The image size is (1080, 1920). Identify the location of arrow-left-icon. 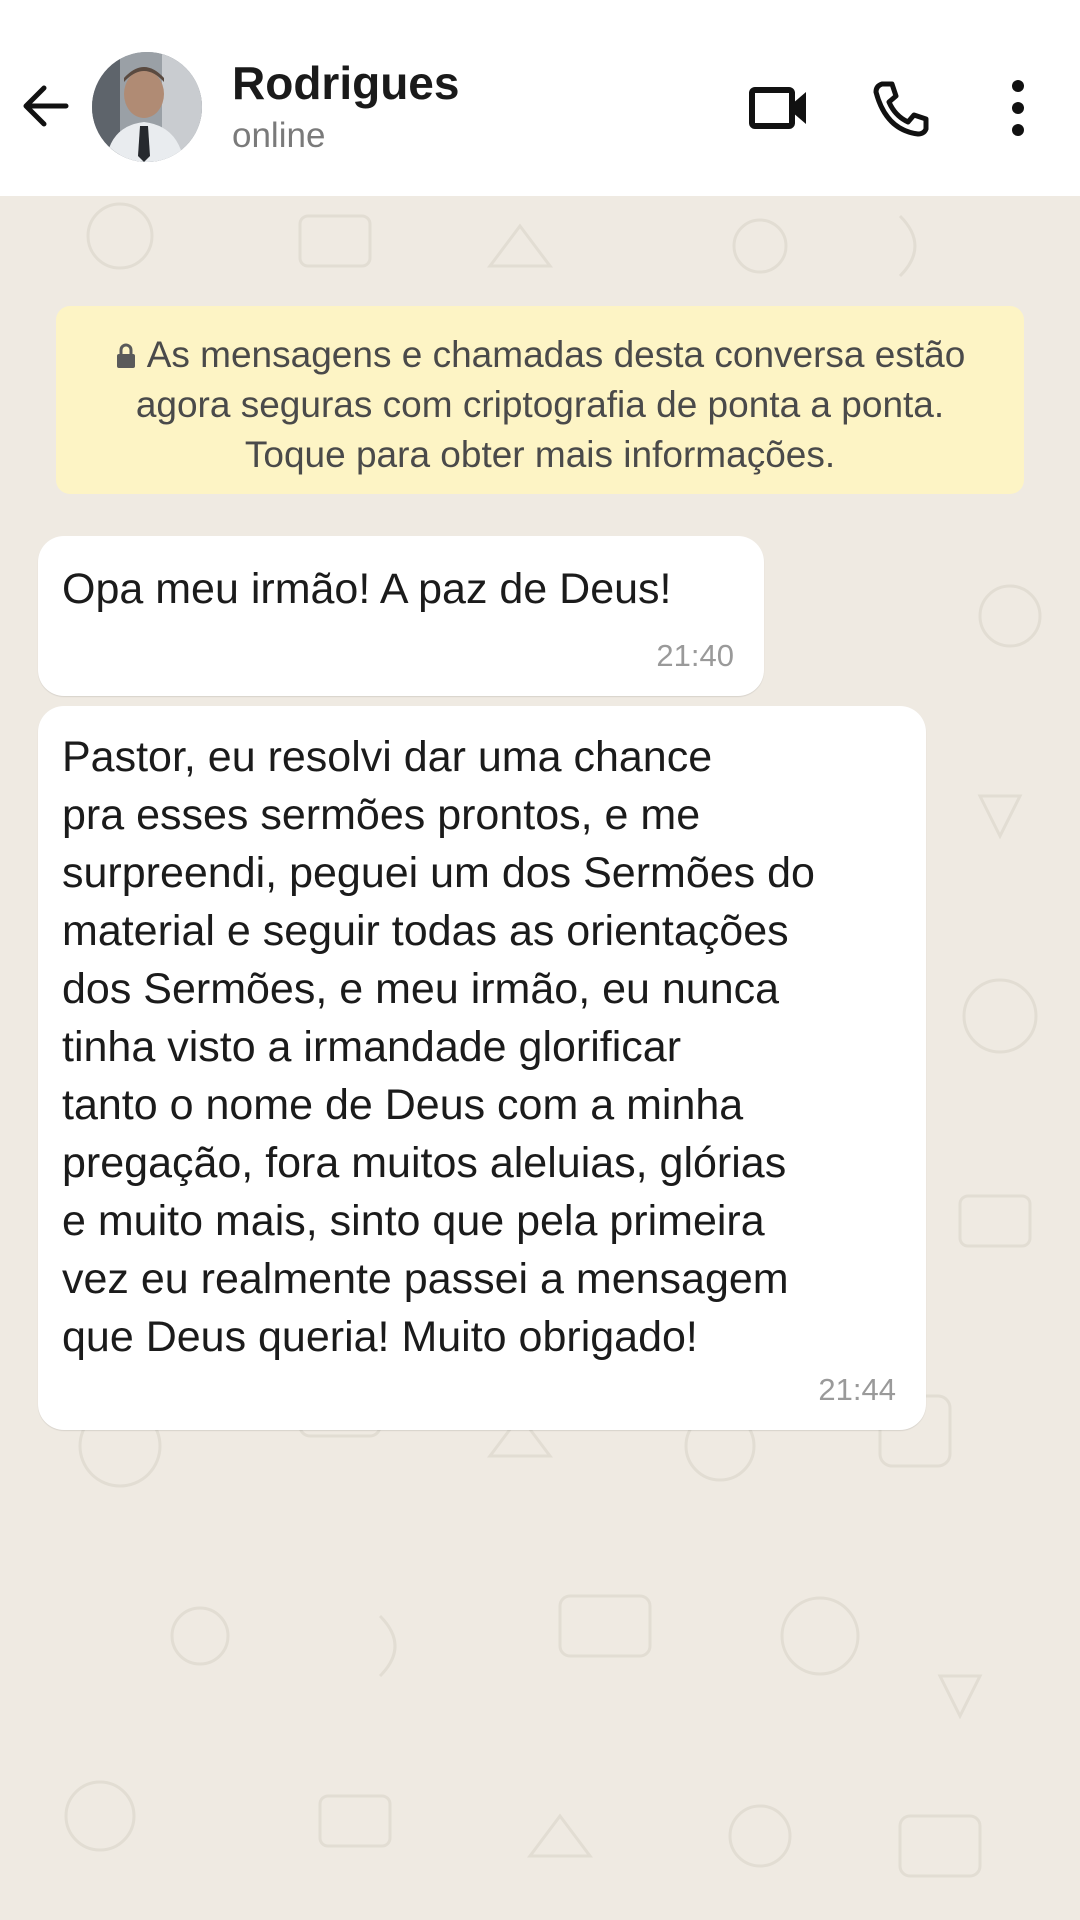
(46, 106).